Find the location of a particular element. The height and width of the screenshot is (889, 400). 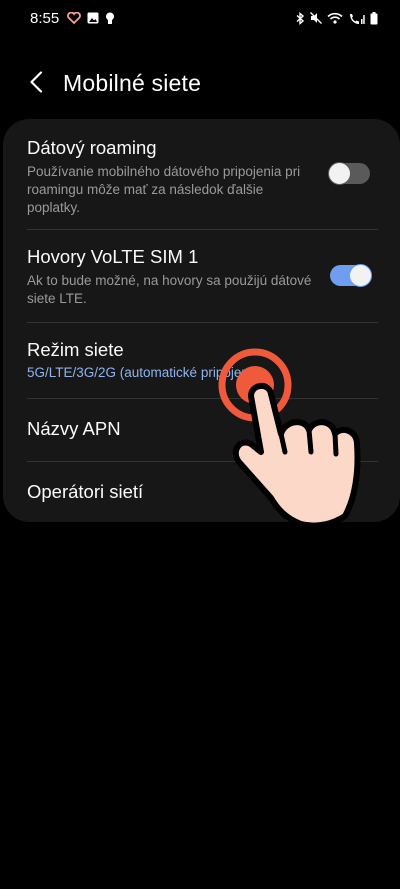

back-button is located at coordinates (36, 84).